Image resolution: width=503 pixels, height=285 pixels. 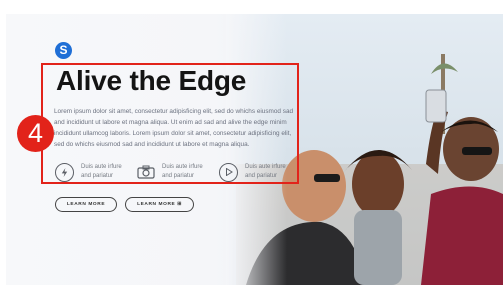 I want to click on brand-logo: S, so click(x=63, y=50).